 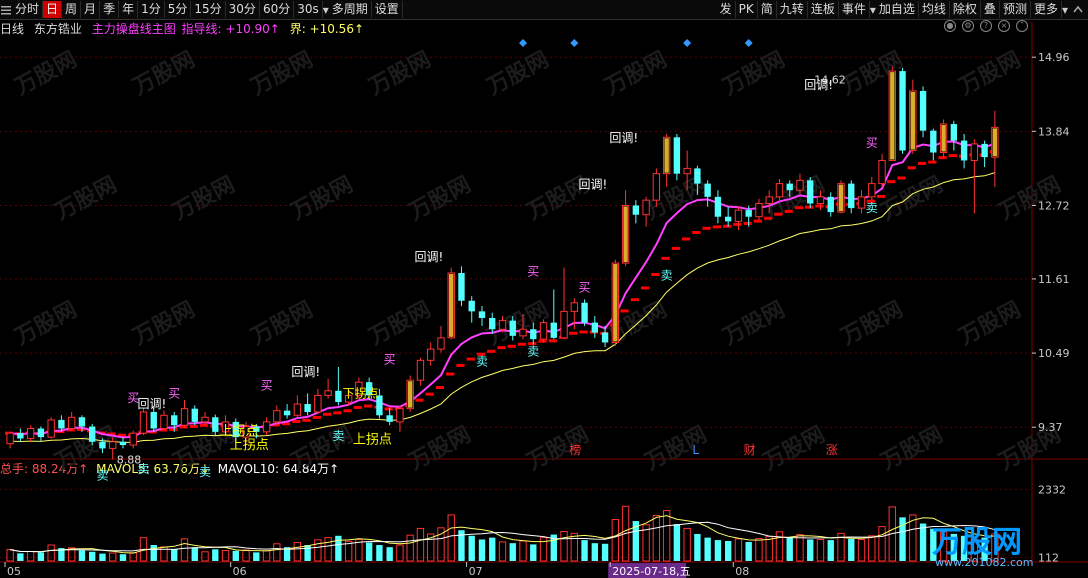 What do you see at coordinates (12, 29) in the screenshot?
I see `period-label: 日线` at bounding box center [12, 29].